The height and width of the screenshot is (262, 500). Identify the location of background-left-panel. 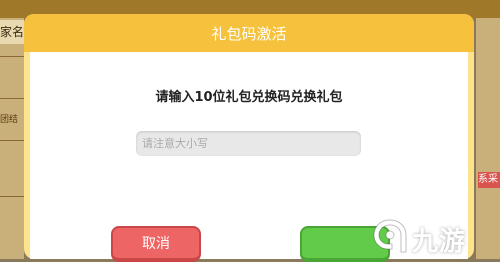
(12, 138).